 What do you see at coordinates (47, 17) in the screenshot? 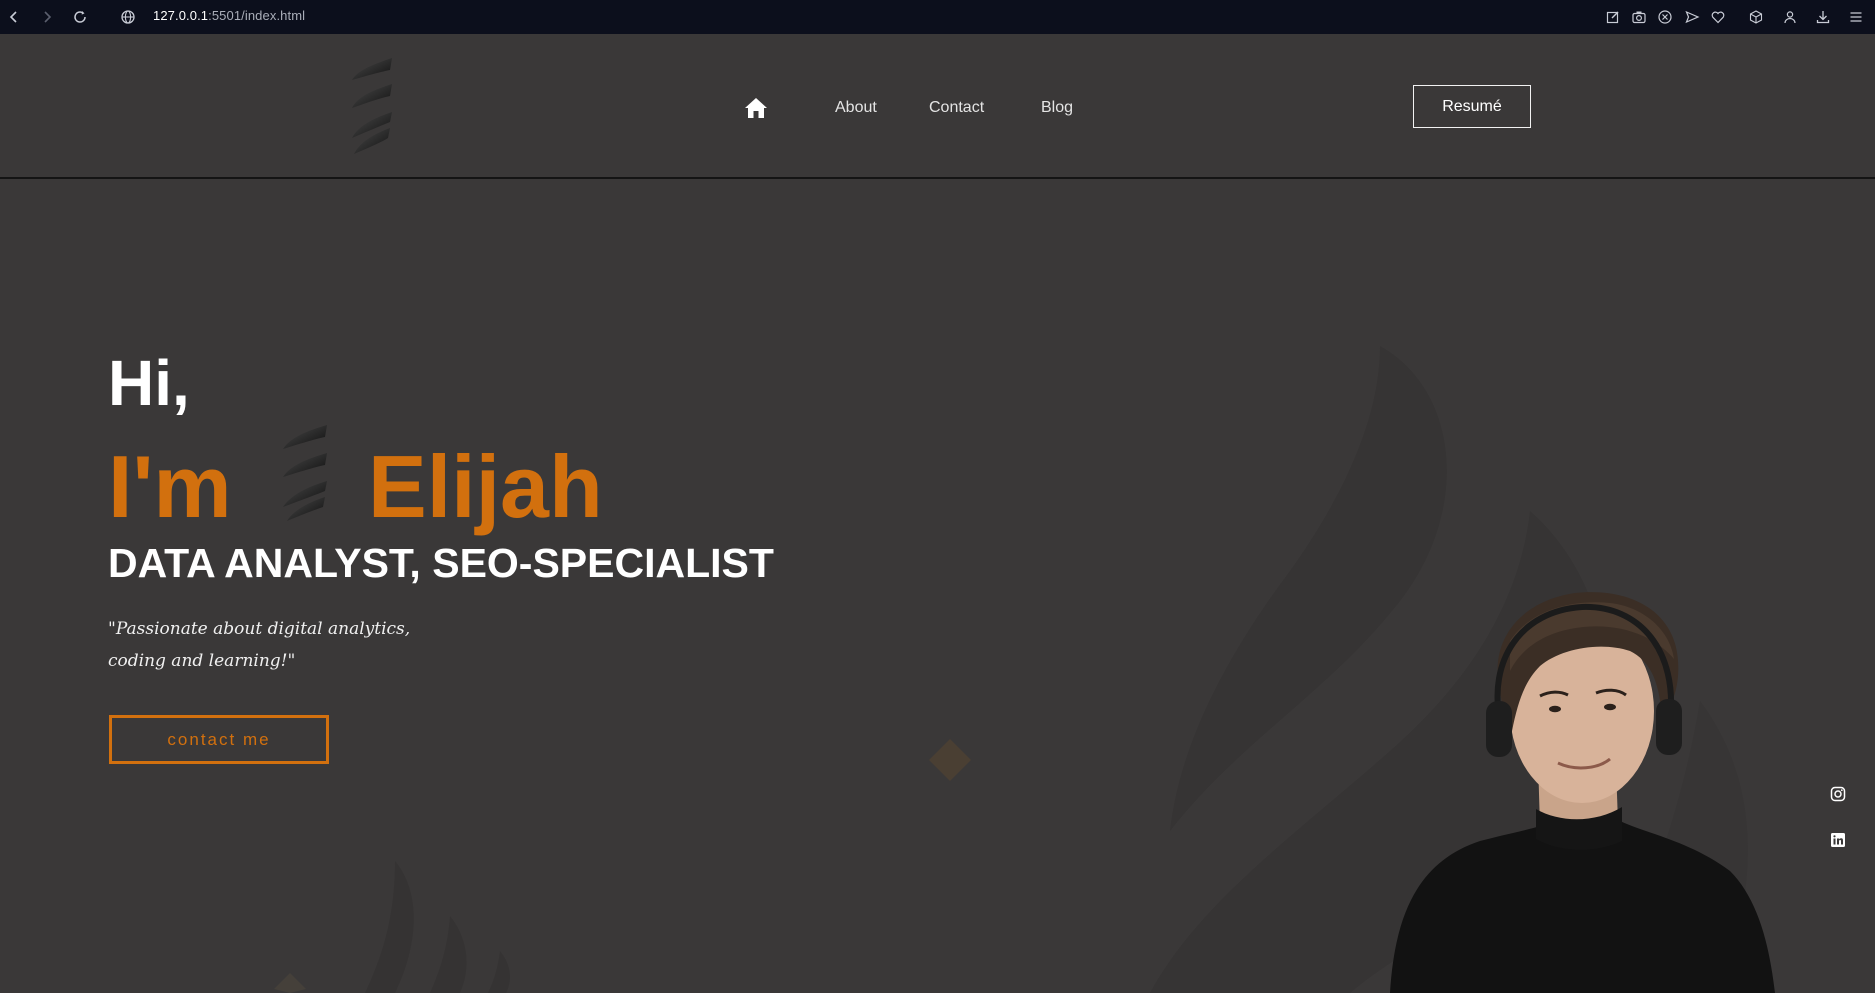
I see `forward-icon` at bounding box center [47, 17].